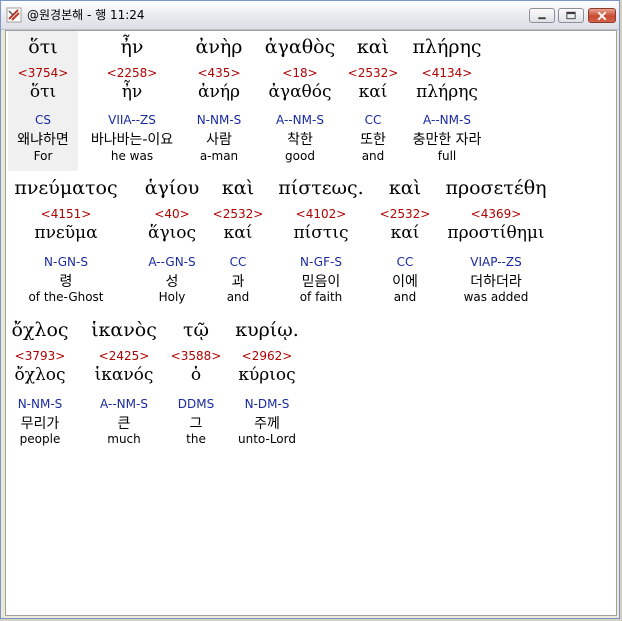 The height and width of the screenshot is (621, 622). Describe the element at coordinates (66, 188) in the screenshot. I see `greek-word: πνεύματος` at that location.